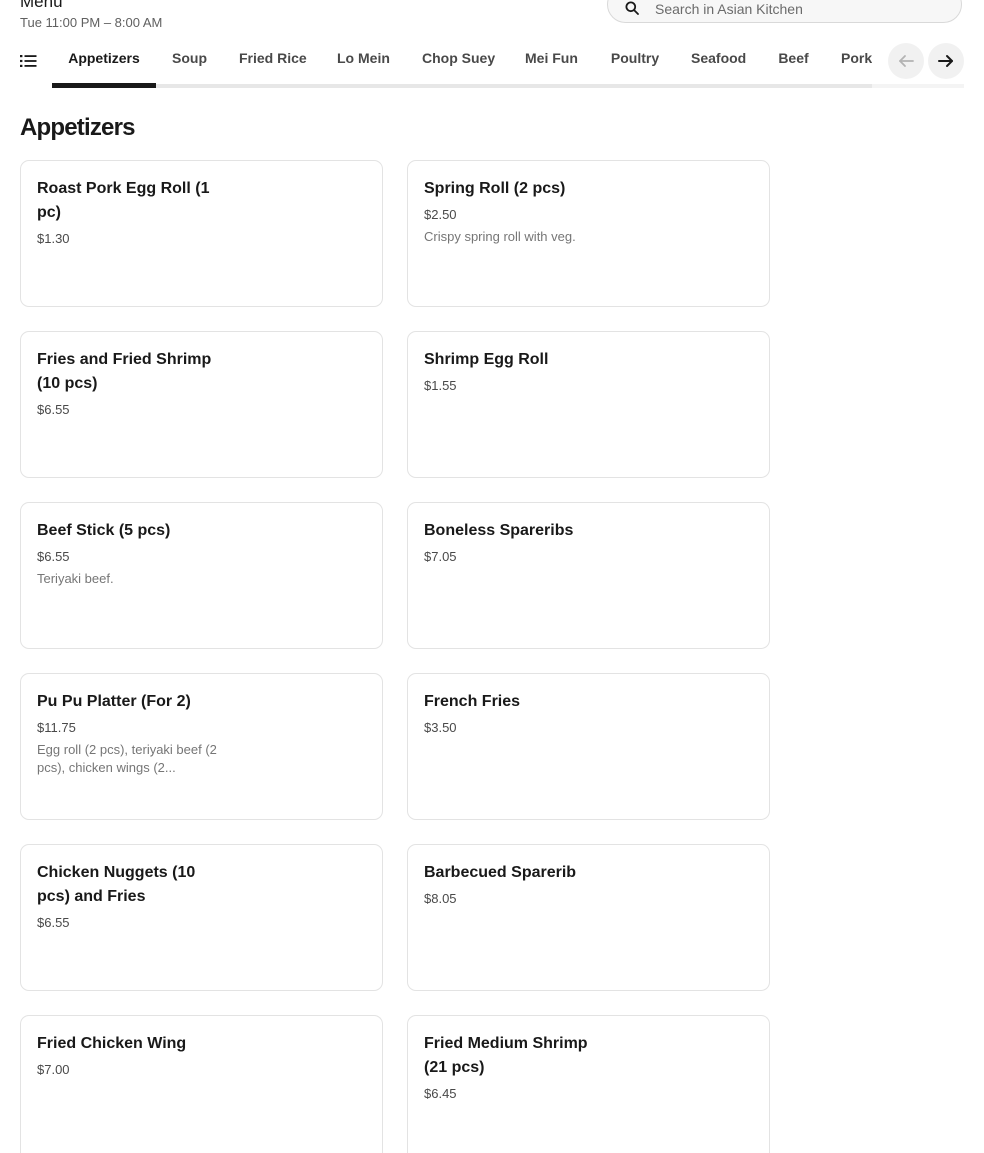 This screenshot has width=984, height=1153. Describe the element at coordinates (201, 404) in the screenshot. I see `menu-item-card: Fries and Fried Shrimp (10 pcs) $6.55` at that location.